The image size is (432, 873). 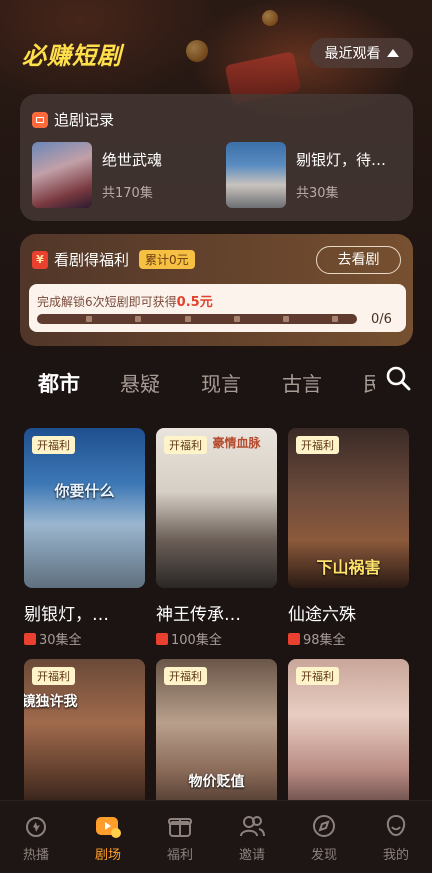 I want to click on tab-xianyan: 现言, so click(x=221, y=382).